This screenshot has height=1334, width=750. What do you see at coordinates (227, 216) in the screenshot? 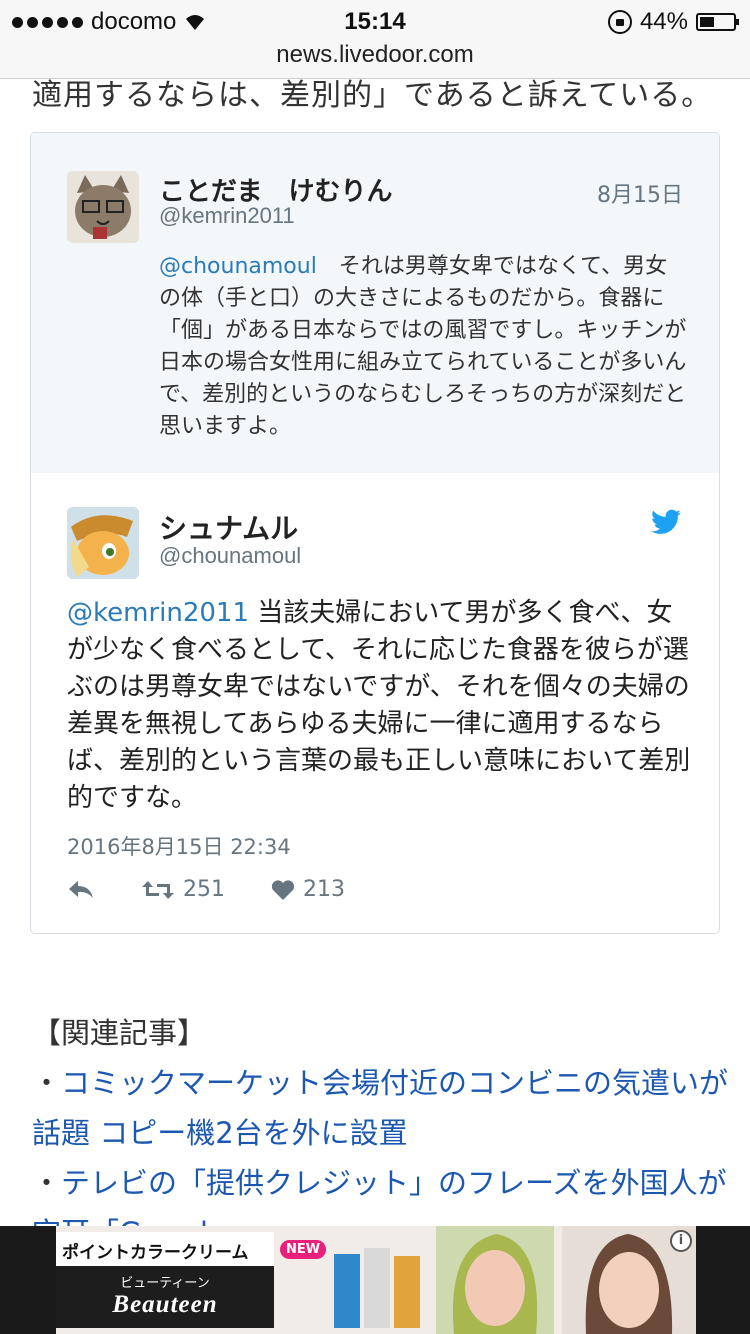
I see `quoted-author-handle: @kemrin2011` at bounding box center [227, 216].